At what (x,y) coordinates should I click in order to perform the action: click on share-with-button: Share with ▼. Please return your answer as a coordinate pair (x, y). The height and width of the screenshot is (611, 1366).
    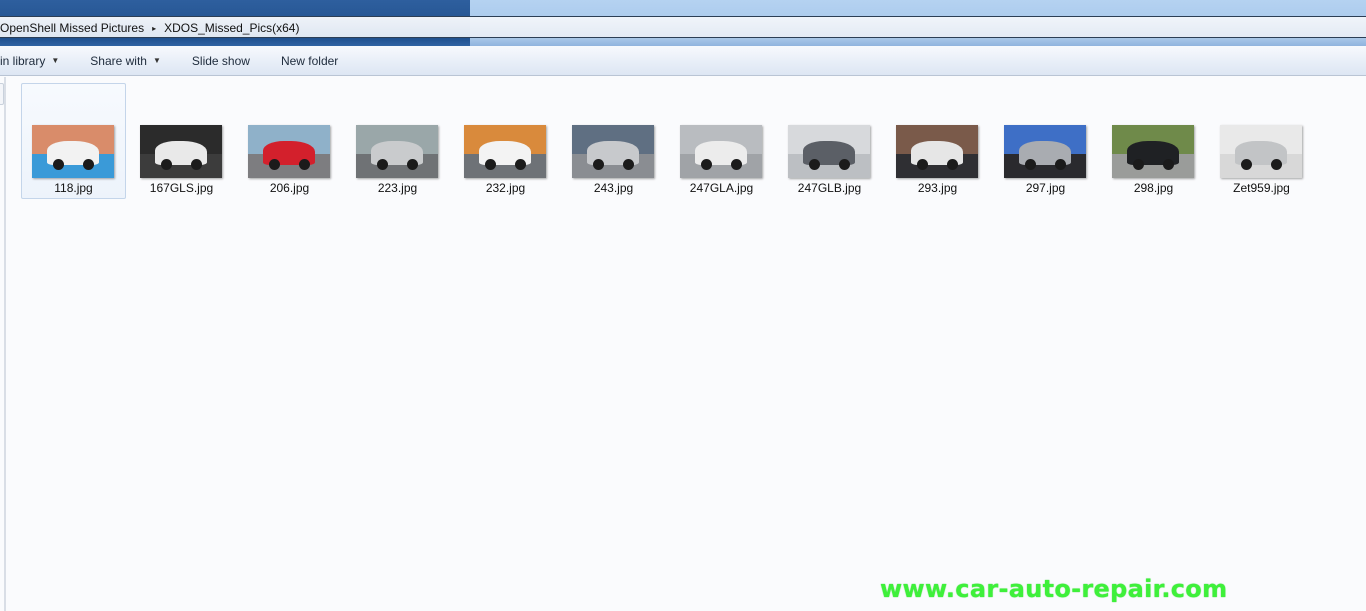
    Looking at the image, I should click on (125, 61).